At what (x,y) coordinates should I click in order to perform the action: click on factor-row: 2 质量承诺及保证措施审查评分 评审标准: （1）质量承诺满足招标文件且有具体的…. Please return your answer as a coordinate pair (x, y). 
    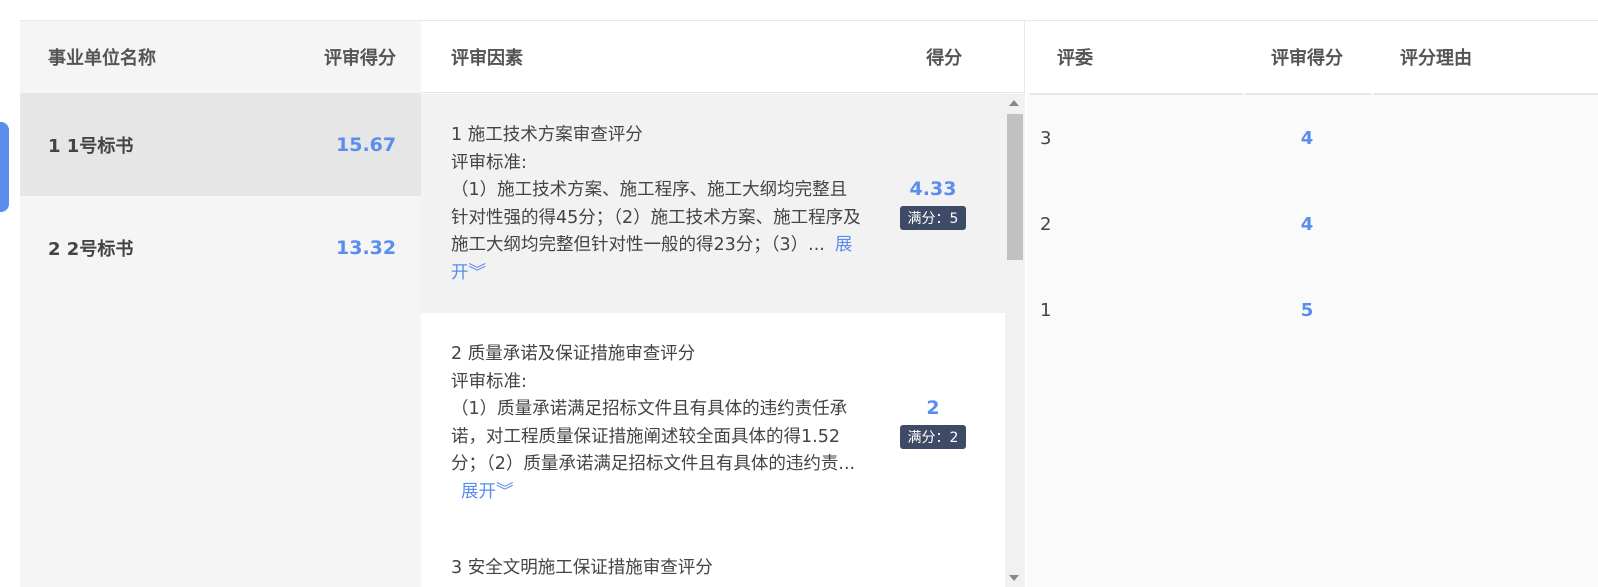
    Looking at the image, I should click on (713, 423).